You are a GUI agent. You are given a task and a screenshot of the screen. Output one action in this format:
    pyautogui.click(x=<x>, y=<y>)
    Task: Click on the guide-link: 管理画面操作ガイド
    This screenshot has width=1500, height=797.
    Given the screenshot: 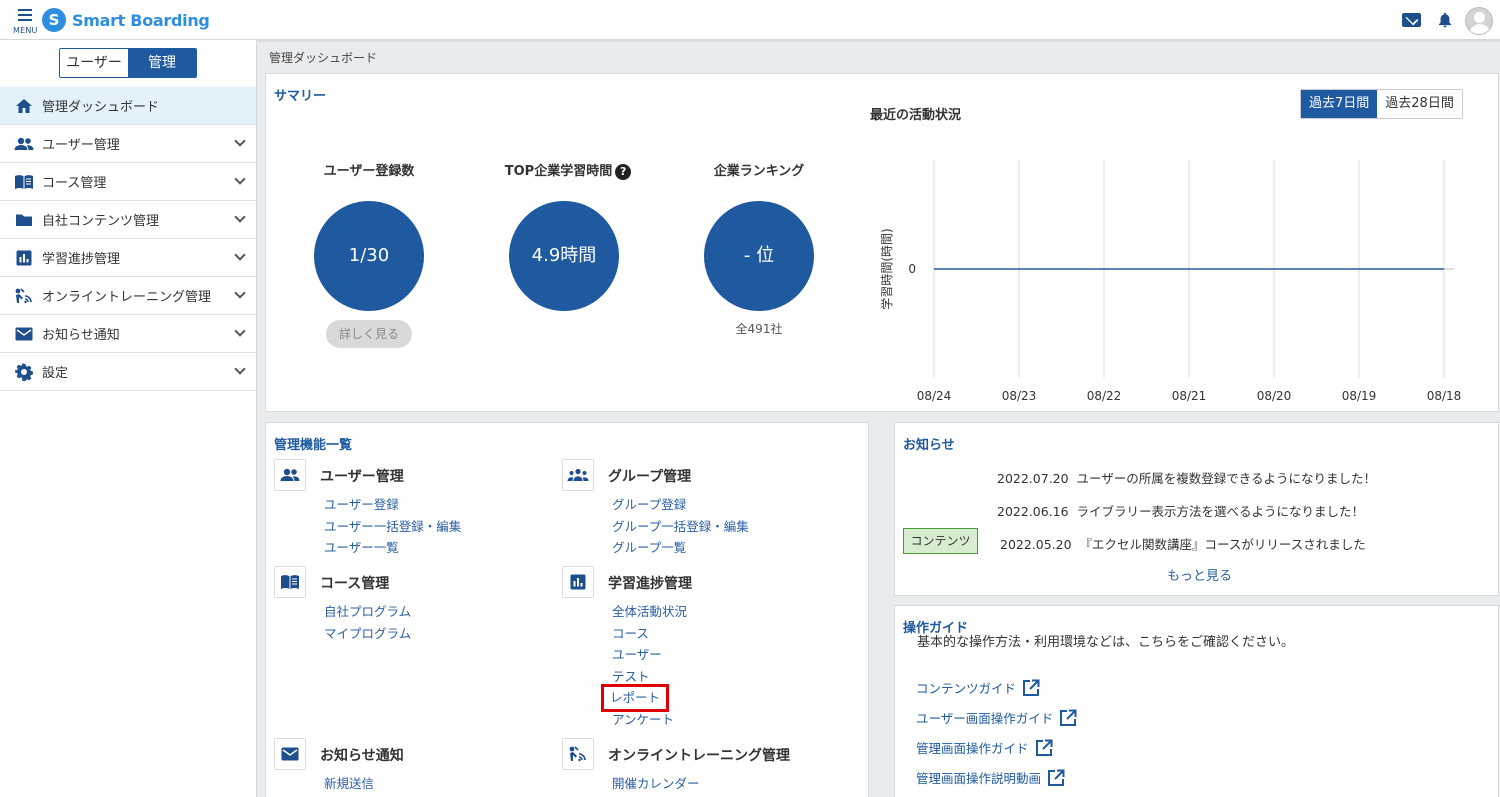 What is the action you would take?
    pyautogui.click(x=984, y=747)
    